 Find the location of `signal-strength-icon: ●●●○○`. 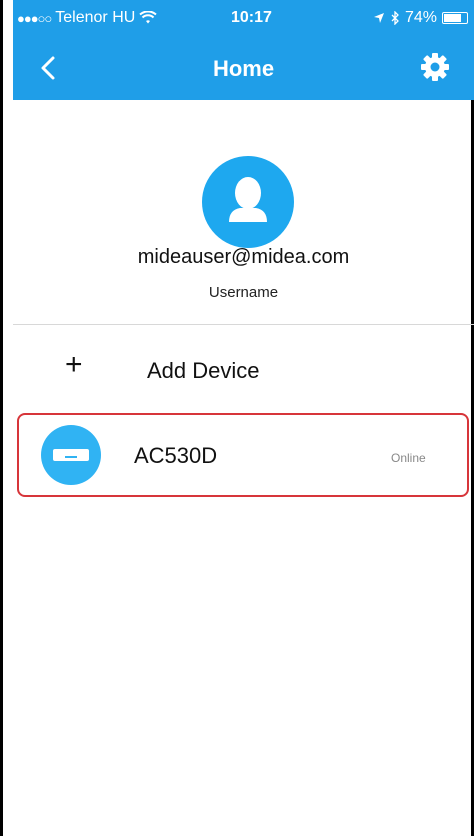

signal-strength-icon: ●●●○○ is located at coordinates (34, 18).